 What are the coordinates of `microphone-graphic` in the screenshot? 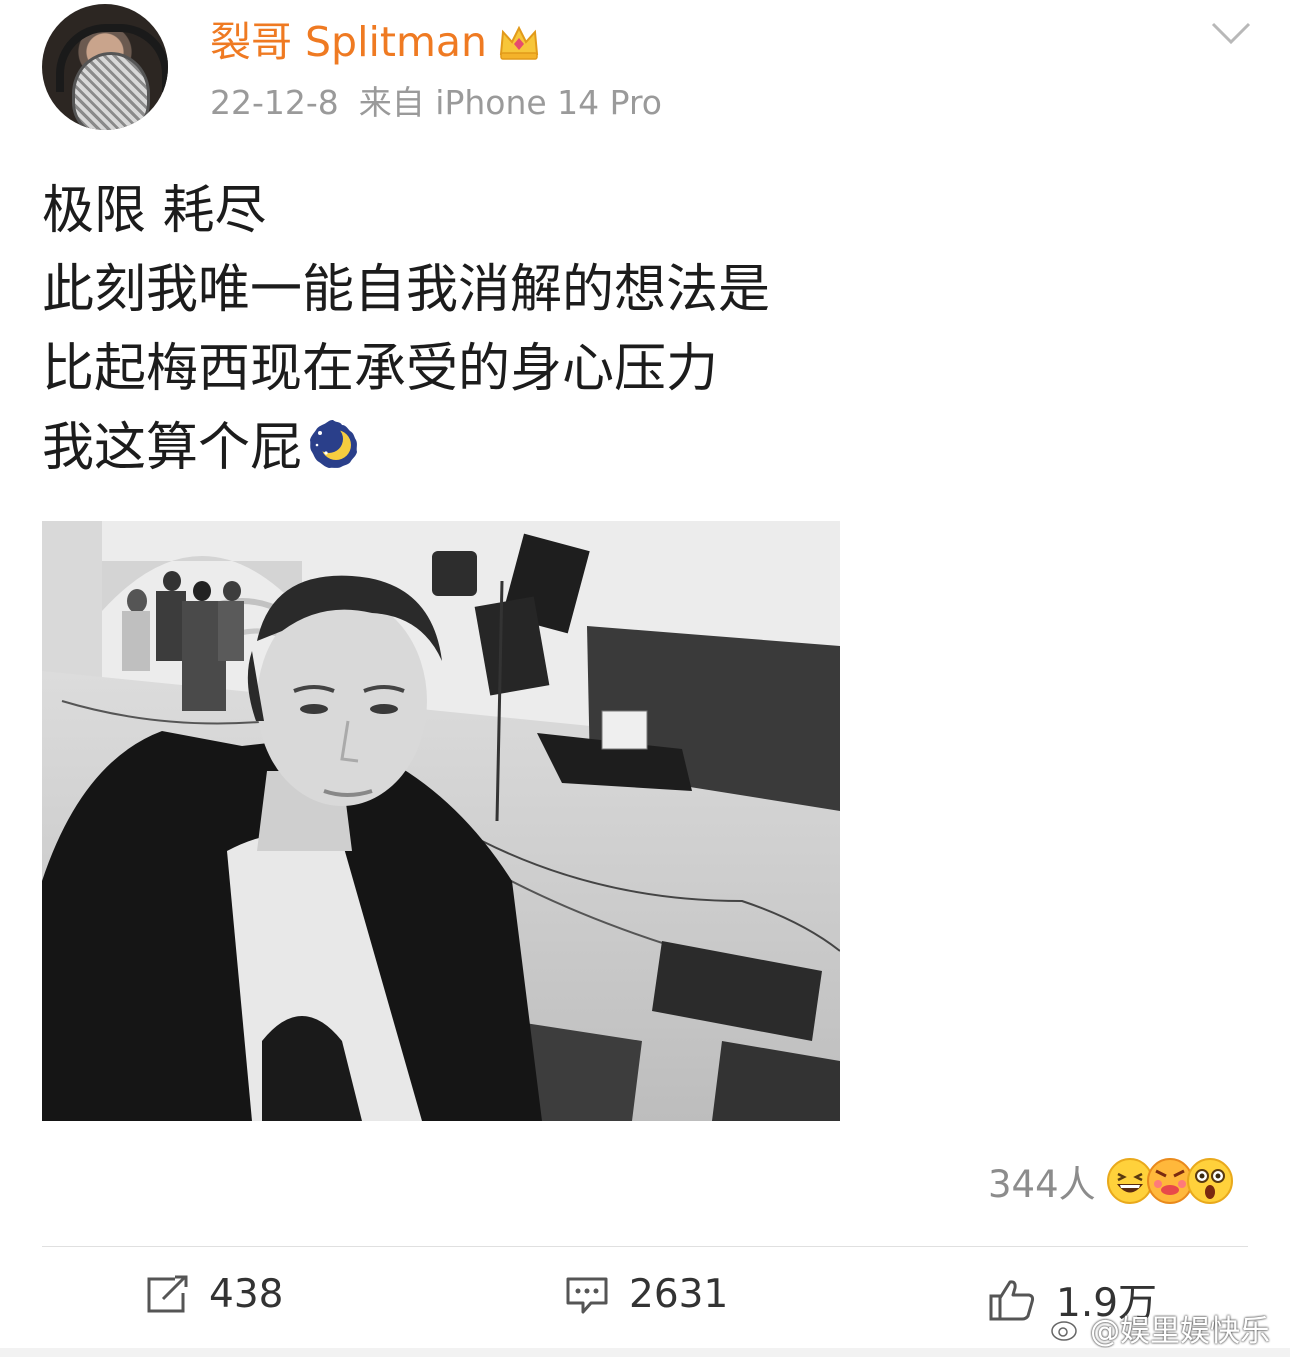 It's located at (111, 91).